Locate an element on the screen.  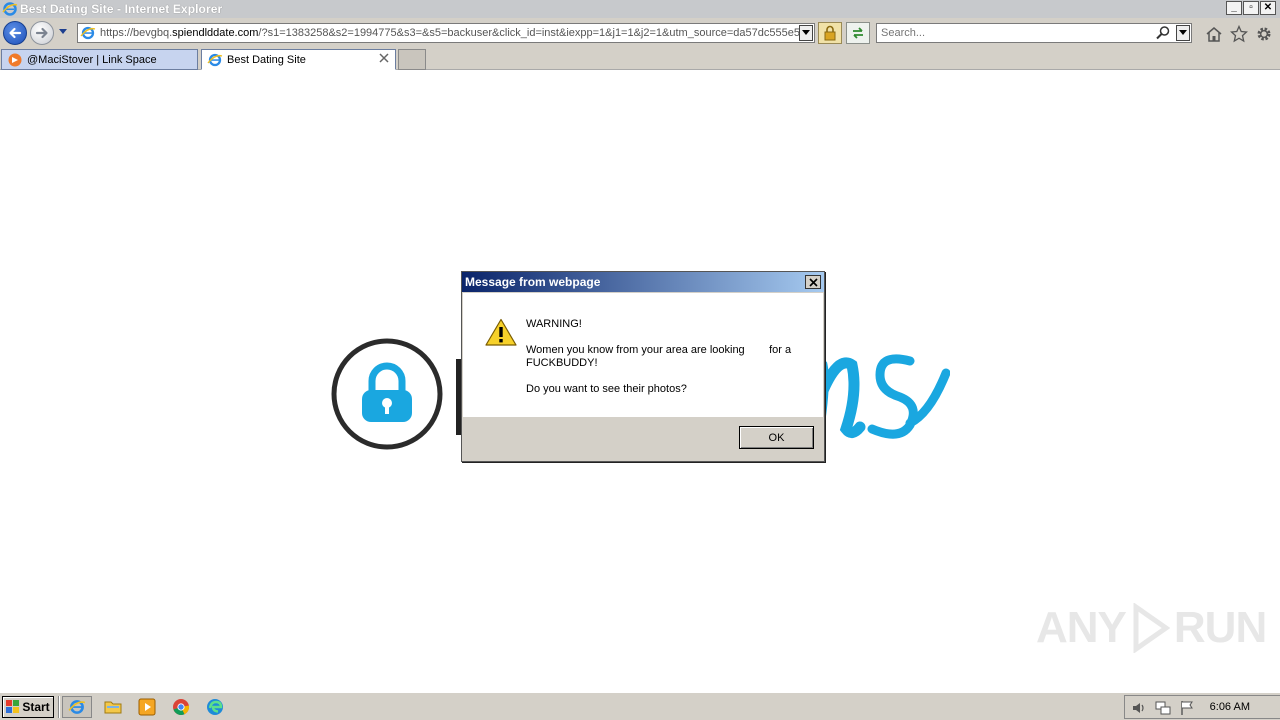
minimize-button: _ is located at coordinates (1234, 8).